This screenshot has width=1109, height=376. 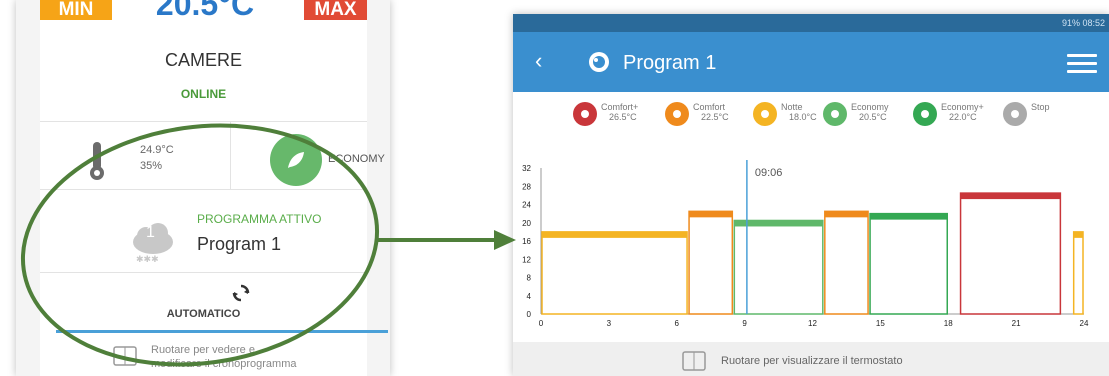 What do you see at coordinates (925, 114) in the screenshot?
I see `leaf-plus-icon` at bounding box center [925, 114].